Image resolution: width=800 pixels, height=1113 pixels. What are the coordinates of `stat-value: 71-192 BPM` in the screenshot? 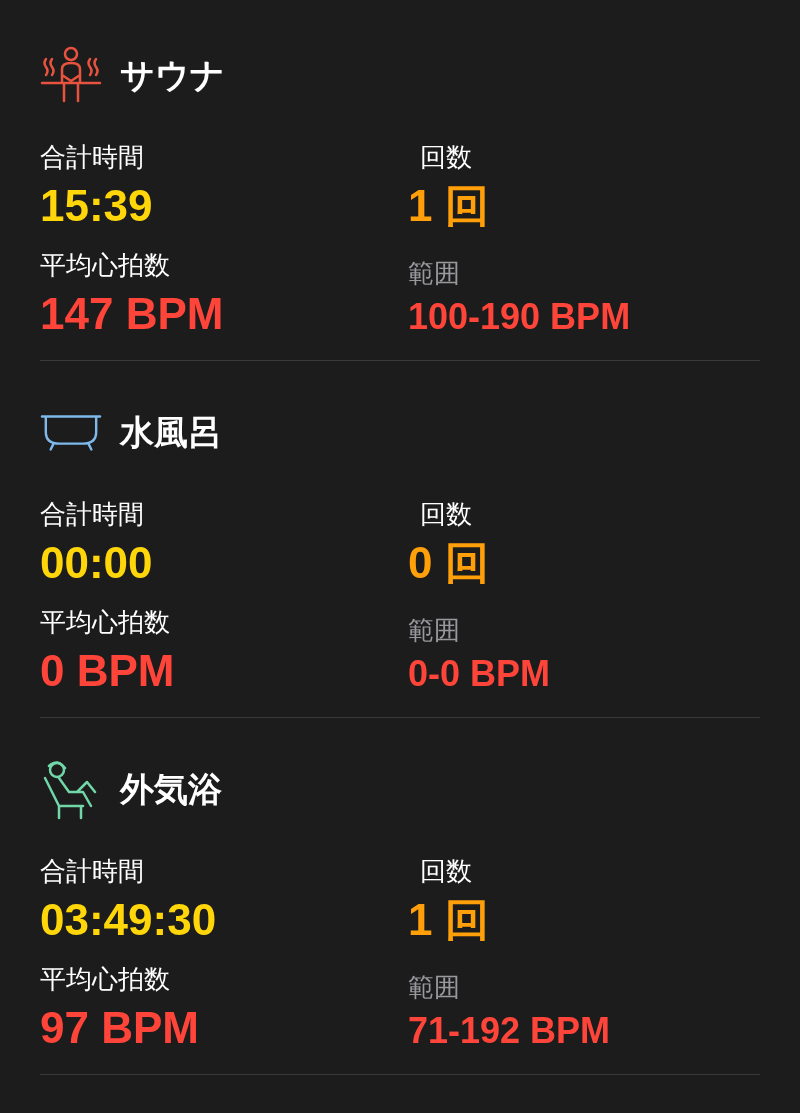 It's located at (510, 1031).